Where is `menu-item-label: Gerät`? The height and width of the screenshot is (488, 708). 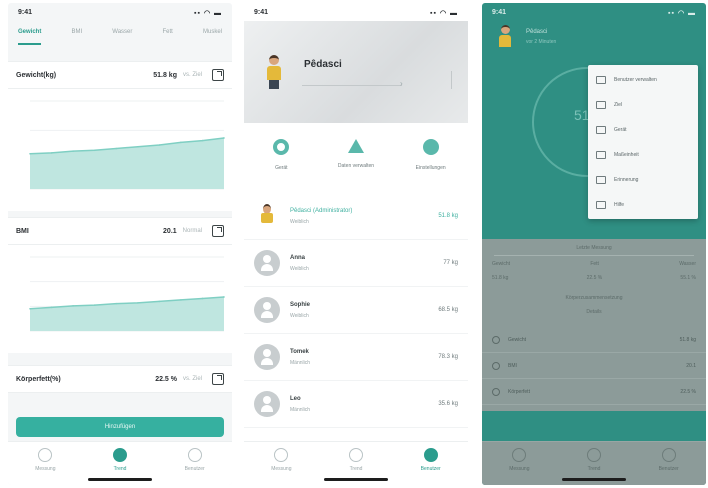 menu-item-label: Gerät is located at coordinates (620, 129).